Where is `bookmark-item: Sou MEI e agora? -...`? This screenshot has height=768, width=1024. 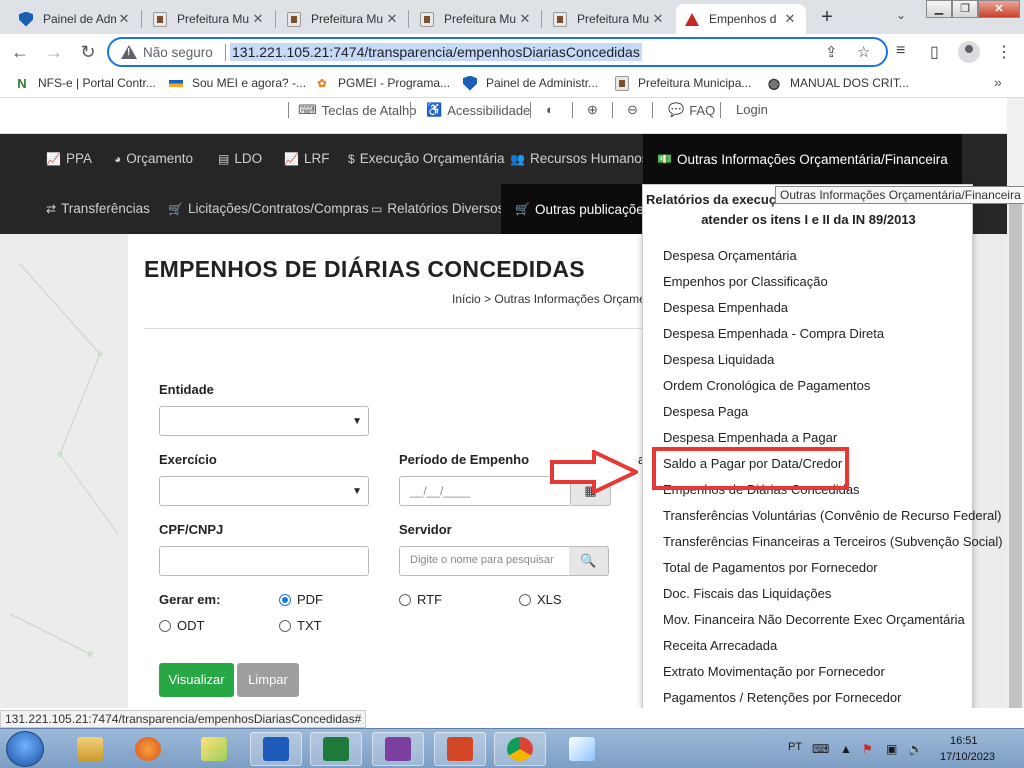 bookmark-item: Sou MEI e agora? -... is located at coordinates (237, 83).